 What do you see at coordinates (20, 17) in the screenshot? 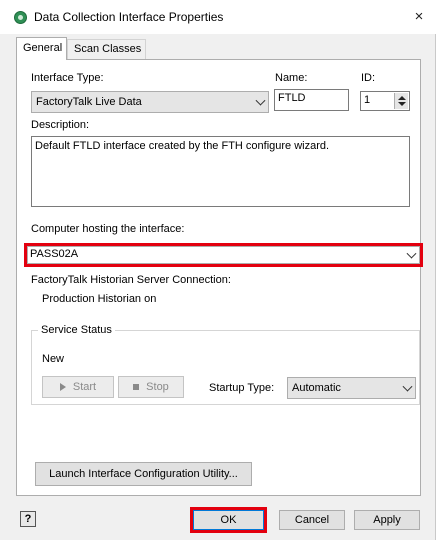
I see `app-icon` at bounding box center [20, 17].